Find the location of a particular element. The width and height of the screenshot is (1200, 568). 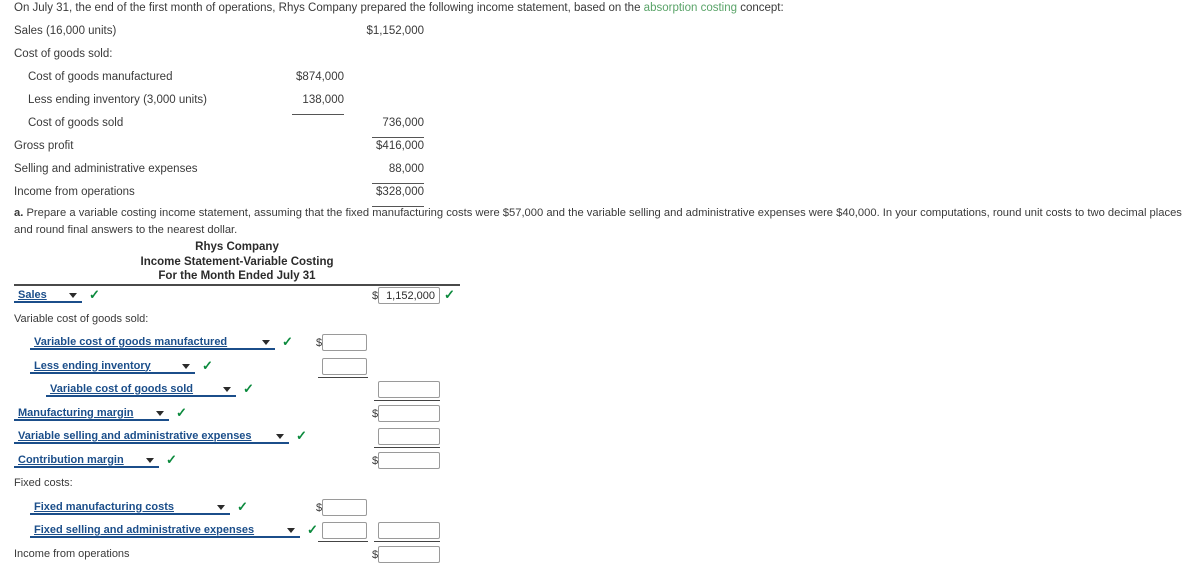

line-item-select-value: Variable cost of goods manufactured is located at coordinates (128, 342).